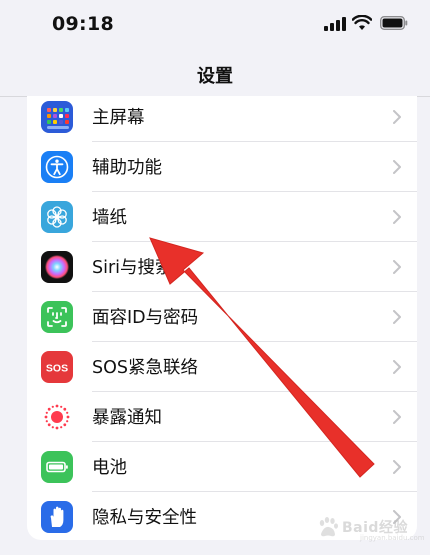  I want to click on settings-row-label: 主屏幕, so click(118, 118).